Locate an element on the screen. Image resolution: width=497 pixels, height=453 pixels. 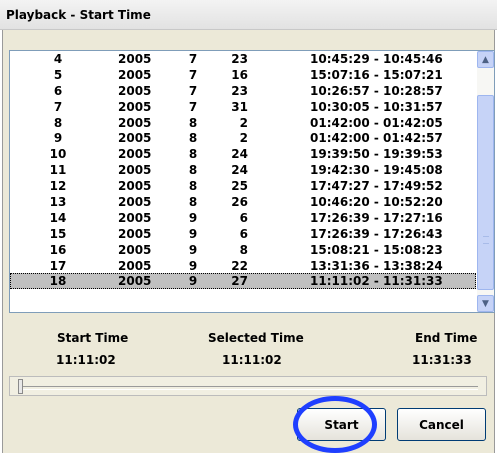
record-index: 9 is located at coordinates (58, 138).